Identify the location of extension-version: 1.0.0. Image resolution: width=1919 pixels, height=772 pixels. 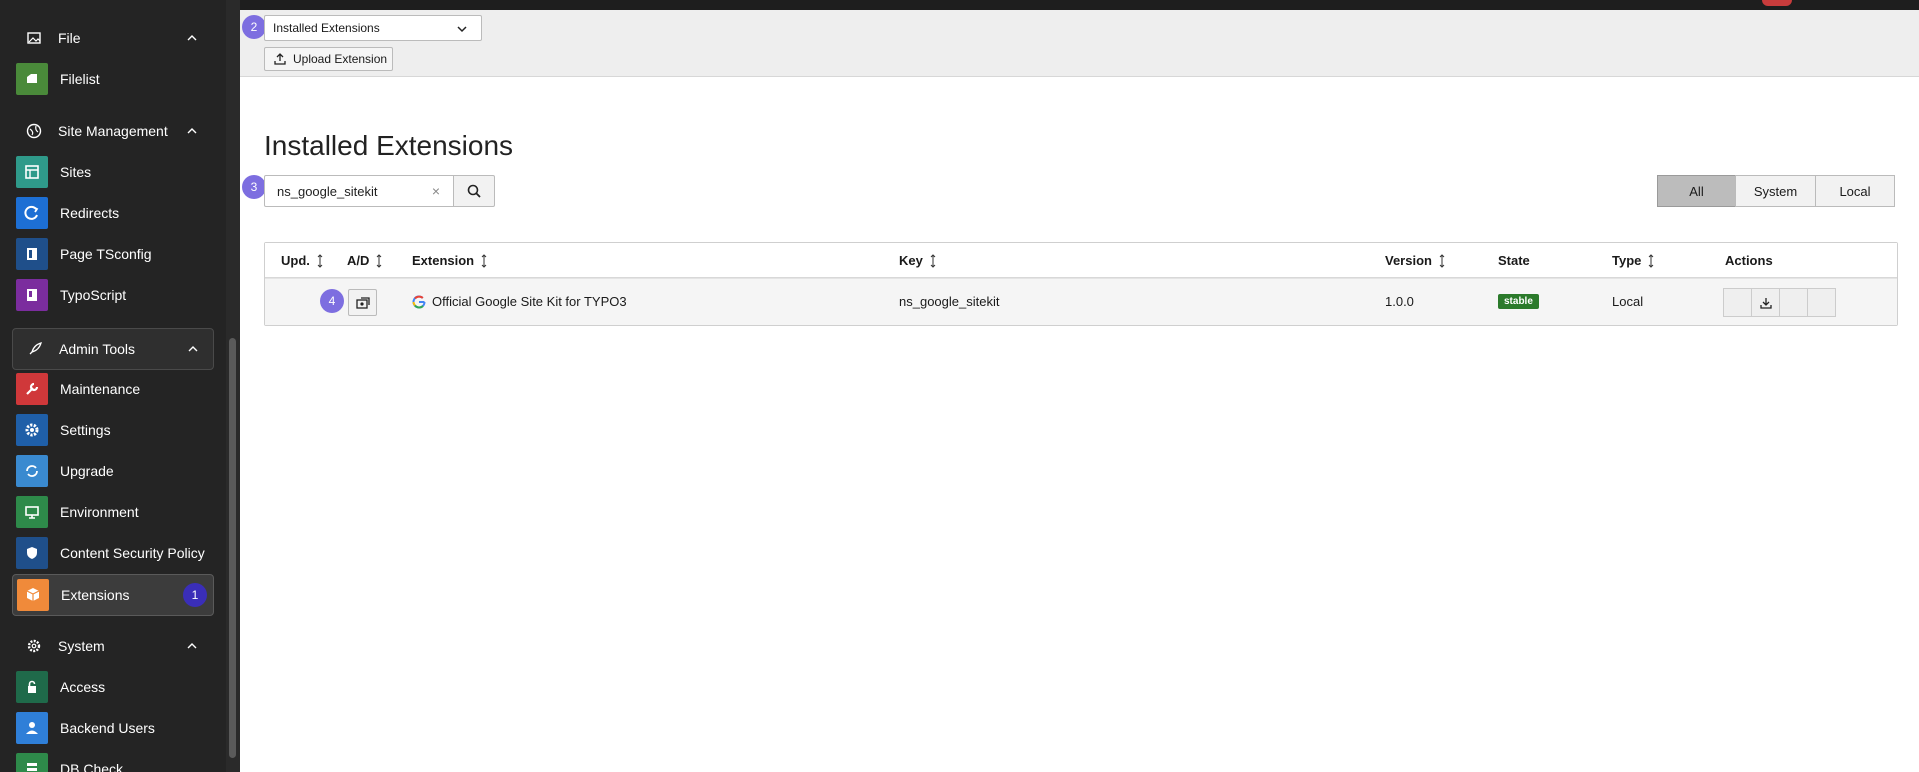
(1399, 301).